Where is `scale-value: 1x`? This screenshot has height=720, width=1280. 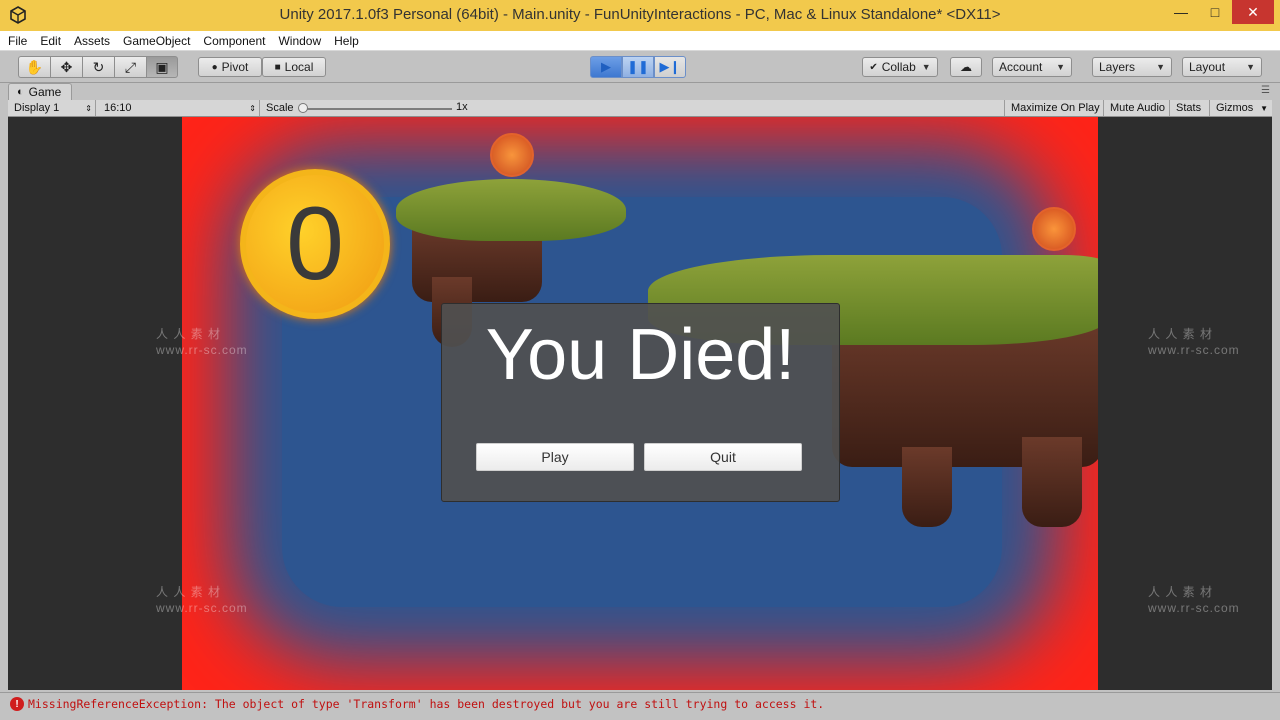 scale-value: 1x is located at coordinates (462, 107).